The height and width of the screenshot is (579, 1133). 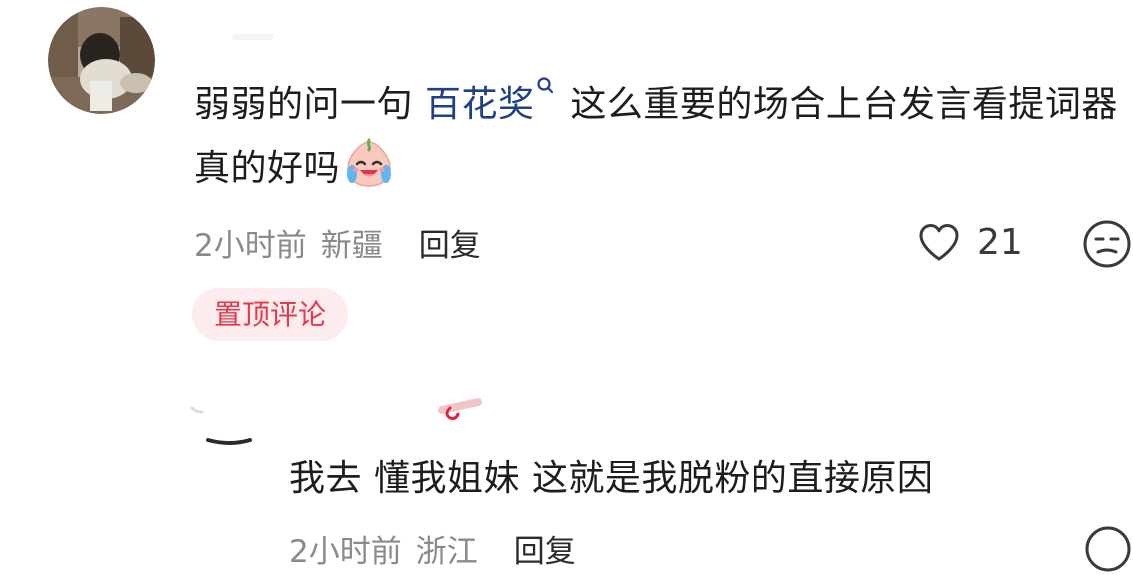 I want to click on reply-comment-meta: 2小时前 浙江 回复, so click(x=432, y=548).